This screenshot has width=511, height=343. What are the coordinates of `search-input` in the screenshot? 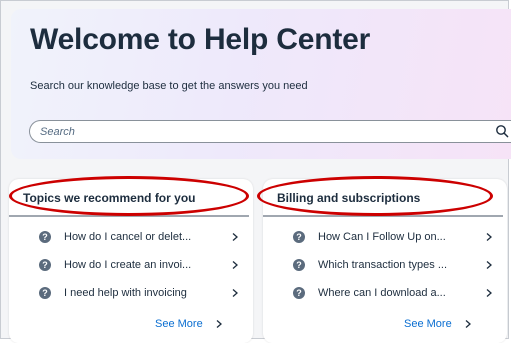 It's located at (250, 131).